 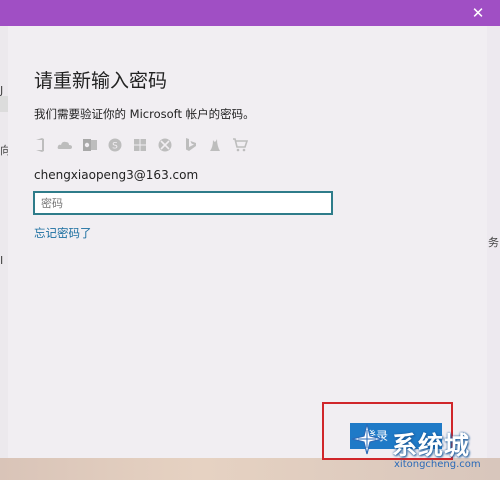 I want to click on bing-icon, so click(x=190, y=145).